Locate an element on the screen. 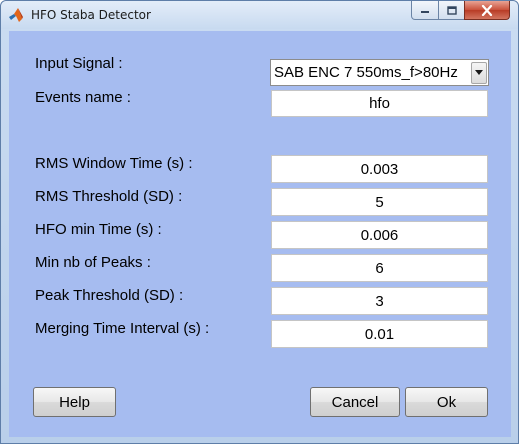  close-button is located at coordinates (487, 10).